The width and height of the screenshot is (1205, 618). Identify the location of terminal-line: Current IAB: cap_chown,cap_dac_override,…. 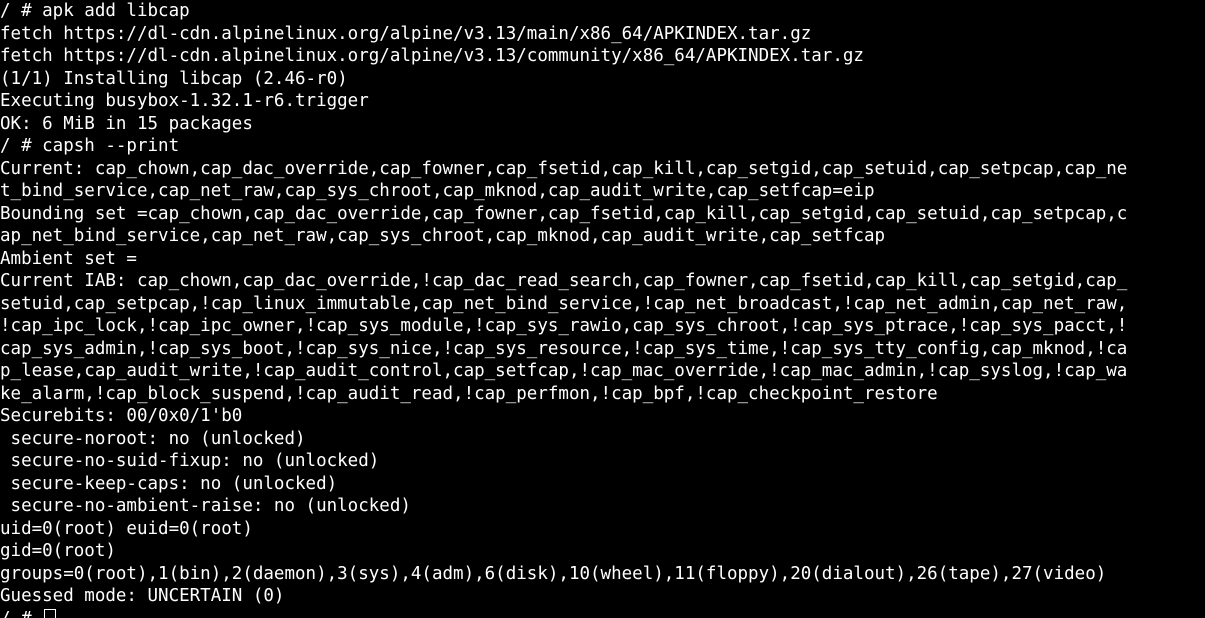
(564, 281).